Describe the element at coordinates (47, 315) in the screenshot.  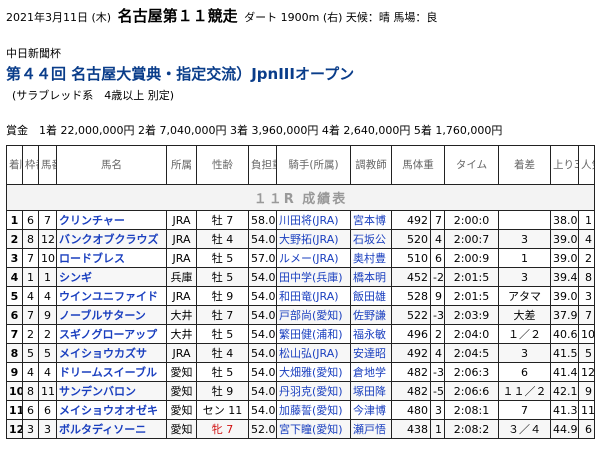
I see `cell-num: 9` at that location.